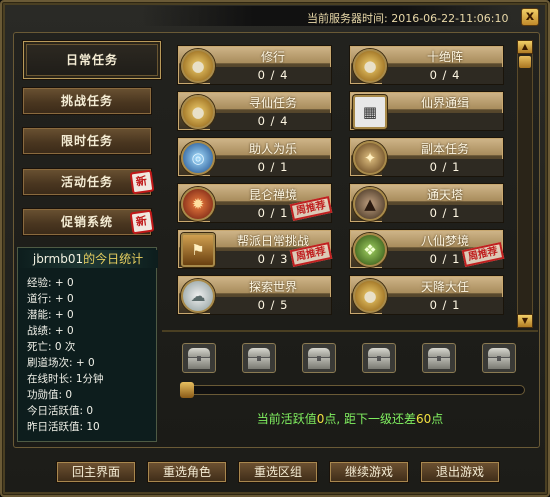 The image size is (550, 497). What do you see at coordinates (198, 250) in the screenshot?
I see `banner-icon: ⚑` at bounding box center [198, 250].